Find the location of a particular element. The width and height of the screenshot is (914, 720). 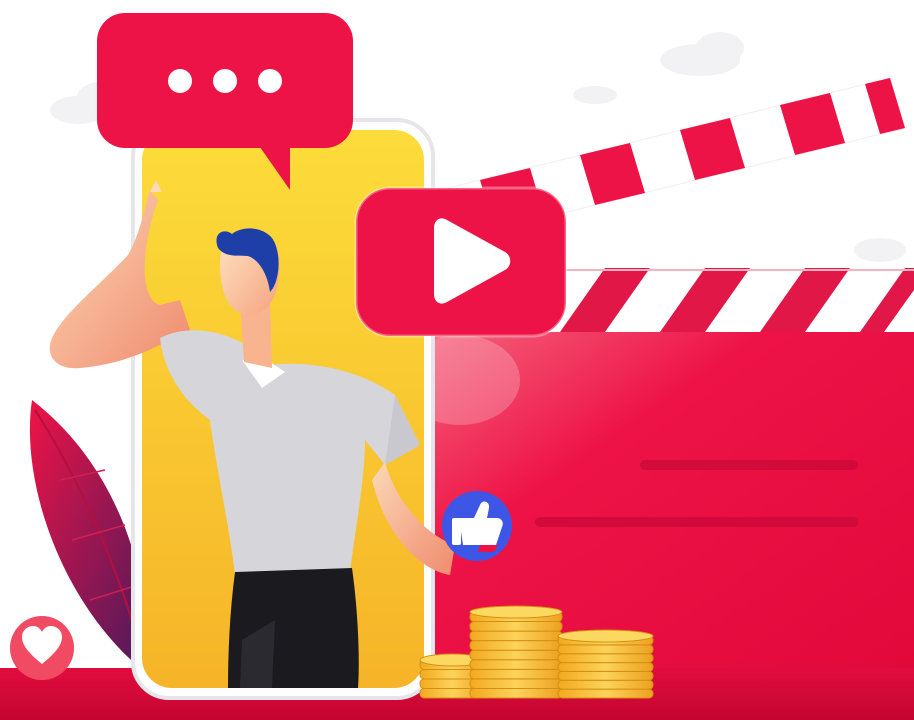

board-line-short is located at coordinates (749, 465).